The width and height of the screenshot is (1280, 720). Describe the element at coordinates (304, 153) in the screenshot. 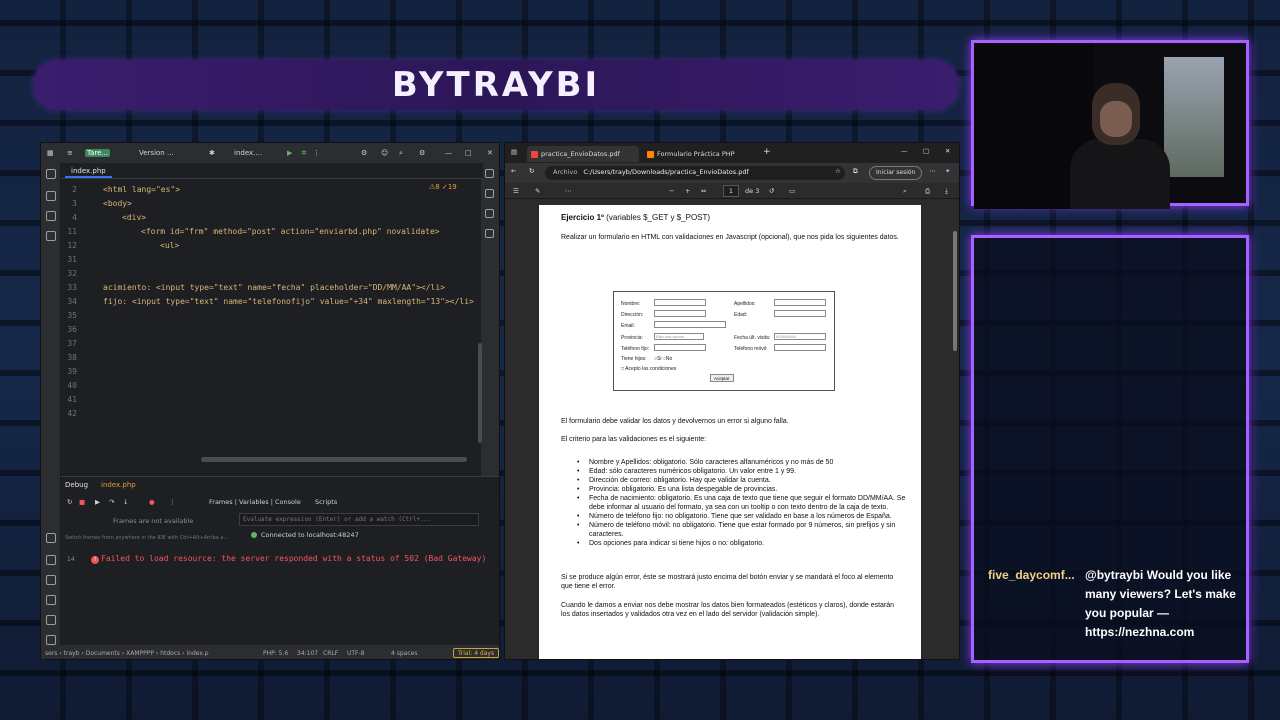

I see `debug-icon: ✲` at that location.